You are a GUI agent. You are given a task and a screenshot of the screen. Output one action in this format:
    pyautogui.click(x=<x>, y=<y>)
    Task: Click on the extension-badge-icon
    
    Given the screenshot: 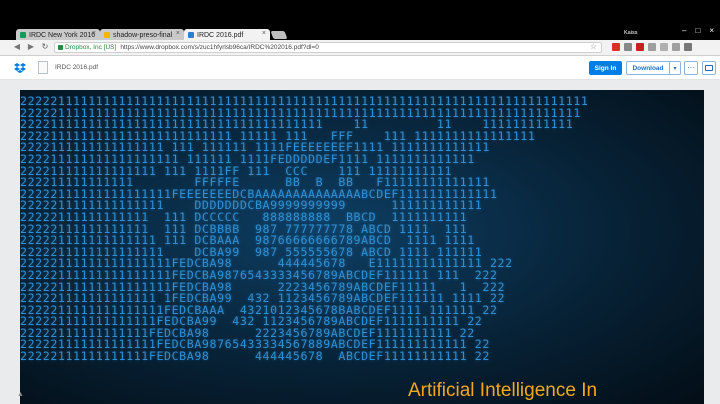 What is the action you would take?
    pyautogui.click(x=640, y=47)
    